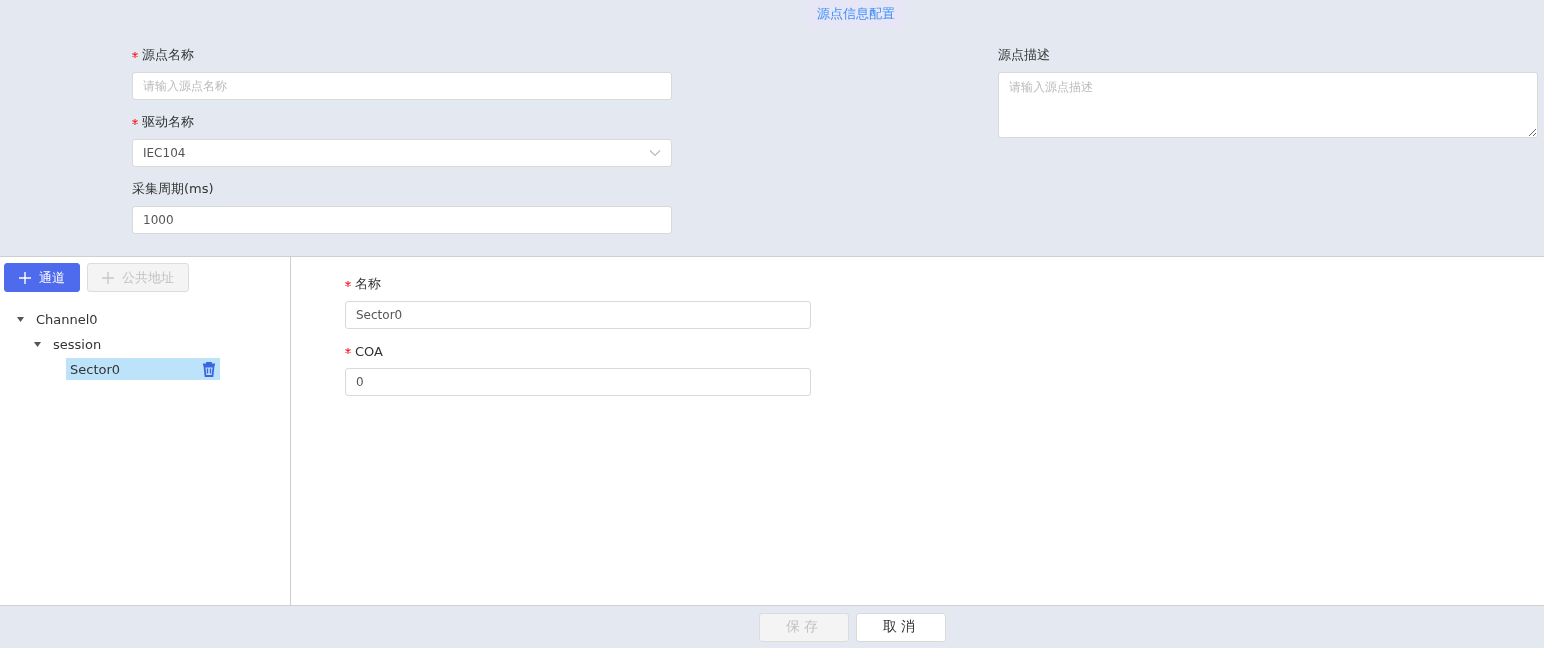 This screenshot has width=1544, height=648. I want to click on field-label: 采集周期(ms), so click(173, 189).